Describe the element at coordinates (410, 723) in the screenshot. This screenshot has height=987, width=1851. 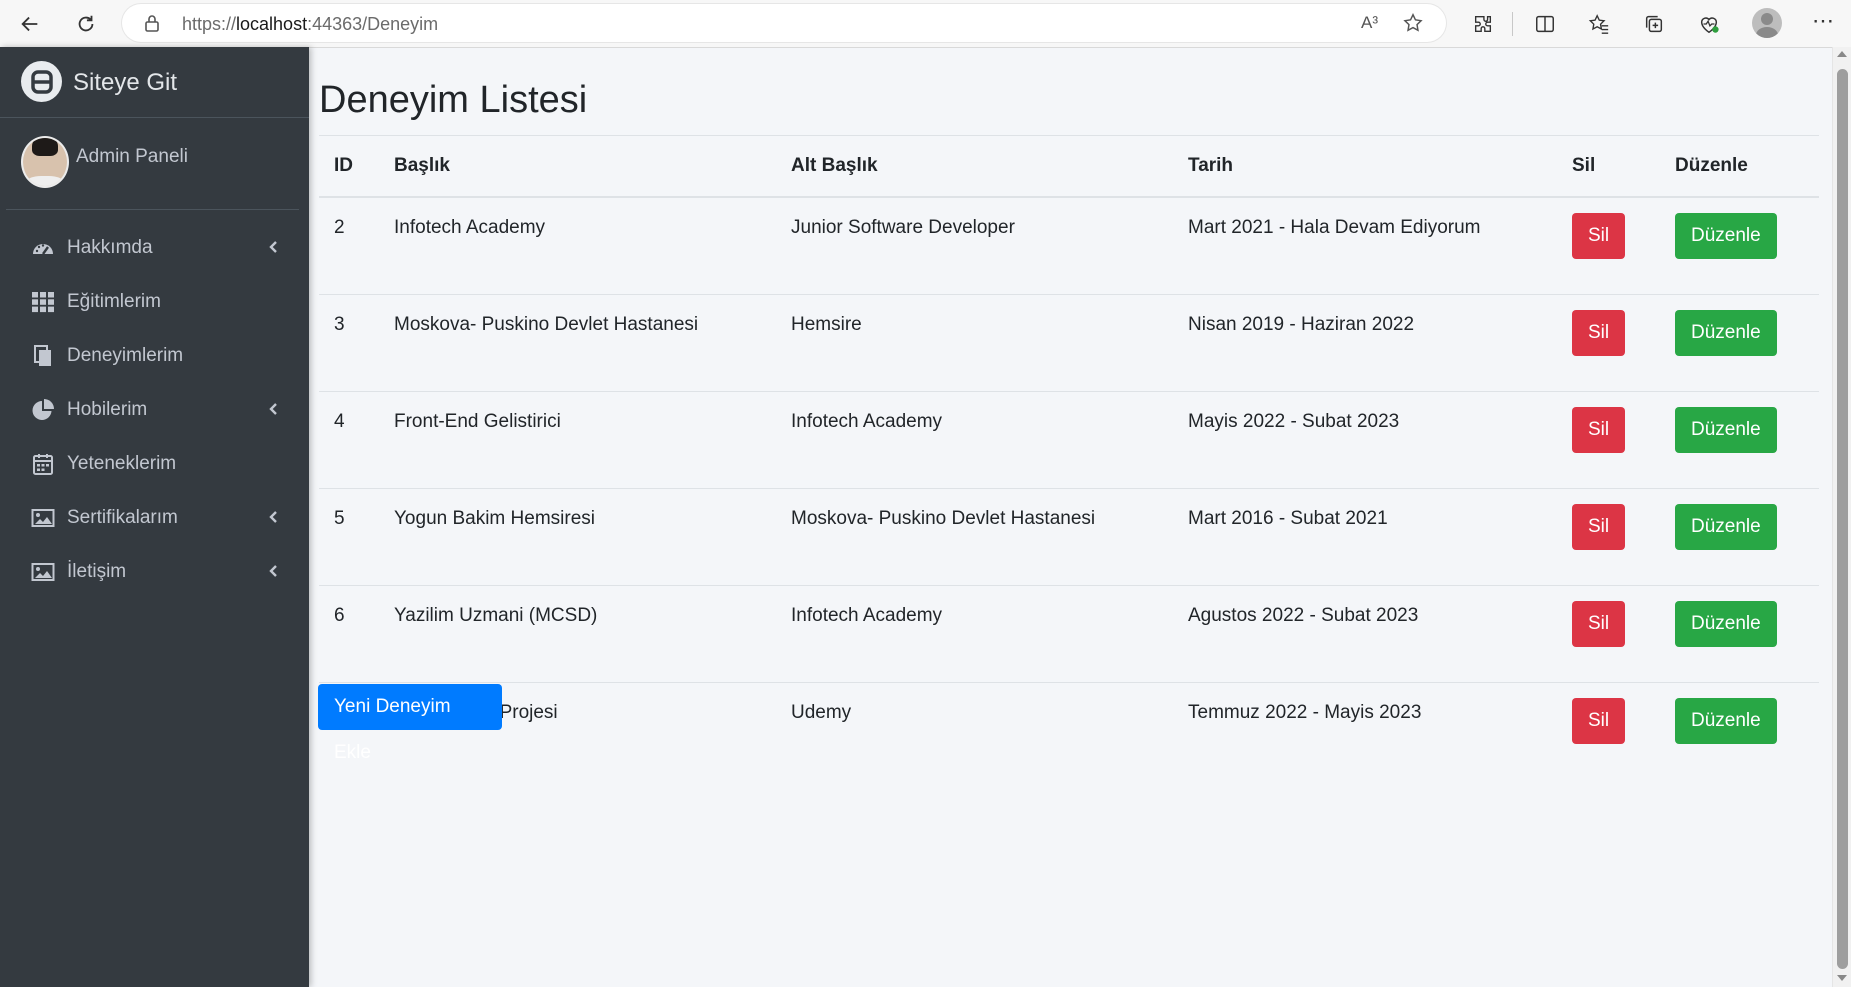
I see `add-experience-button: Yeni Deneyim Ekle` at that location.